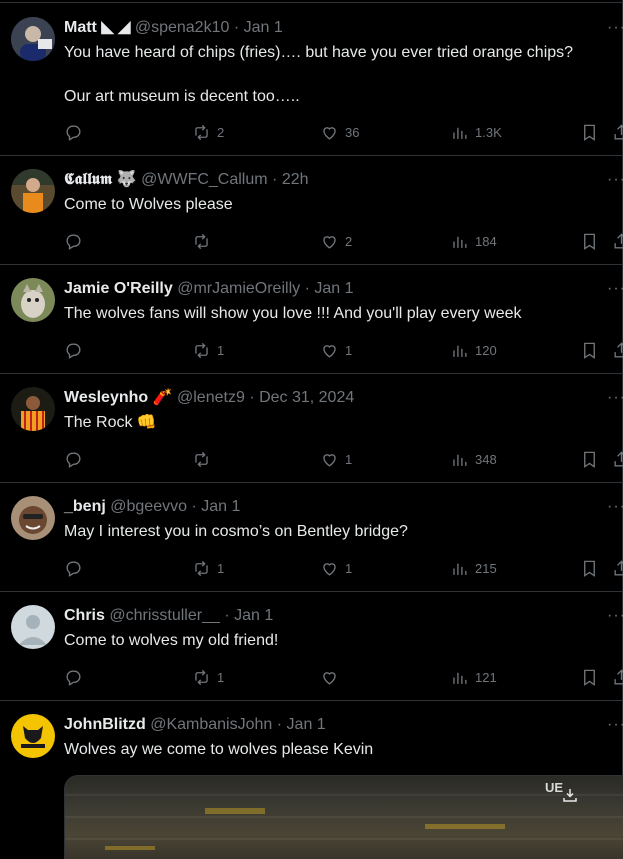 The image size is (623, 859). I want to click on like-button, so click(332, 677).